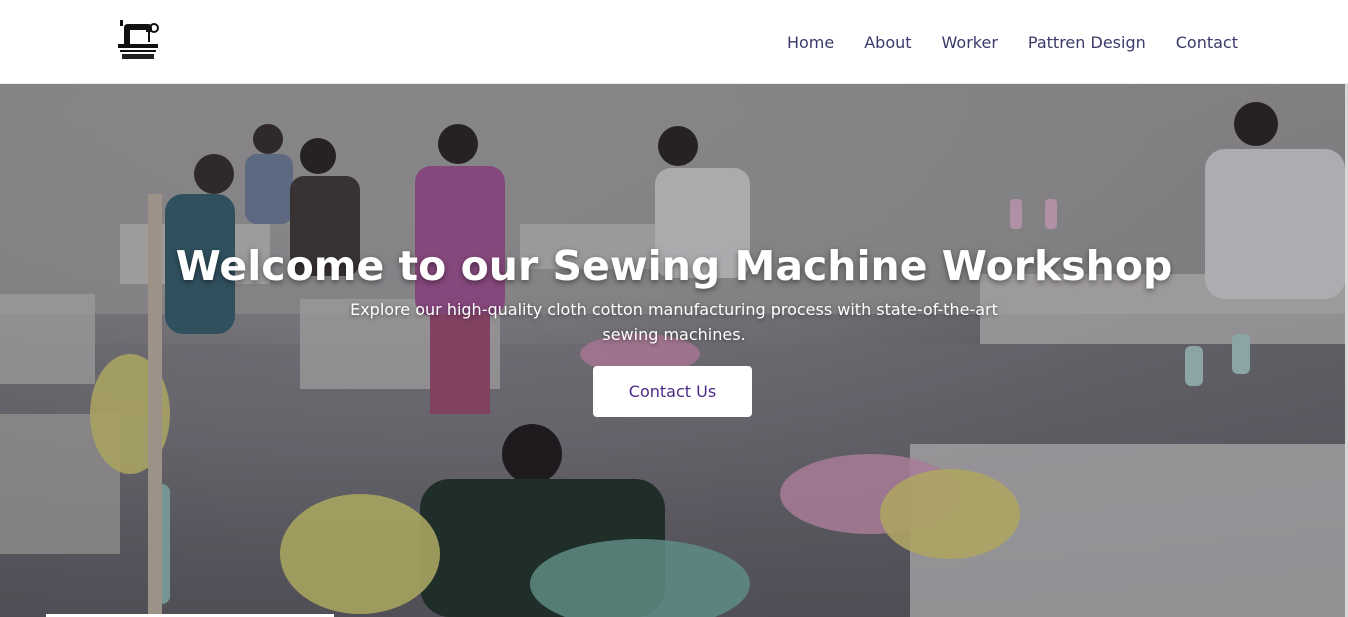  Describe the element at coordinates (1207, 42) in the screenshot. I see `nav-contact: Contact` at that location.